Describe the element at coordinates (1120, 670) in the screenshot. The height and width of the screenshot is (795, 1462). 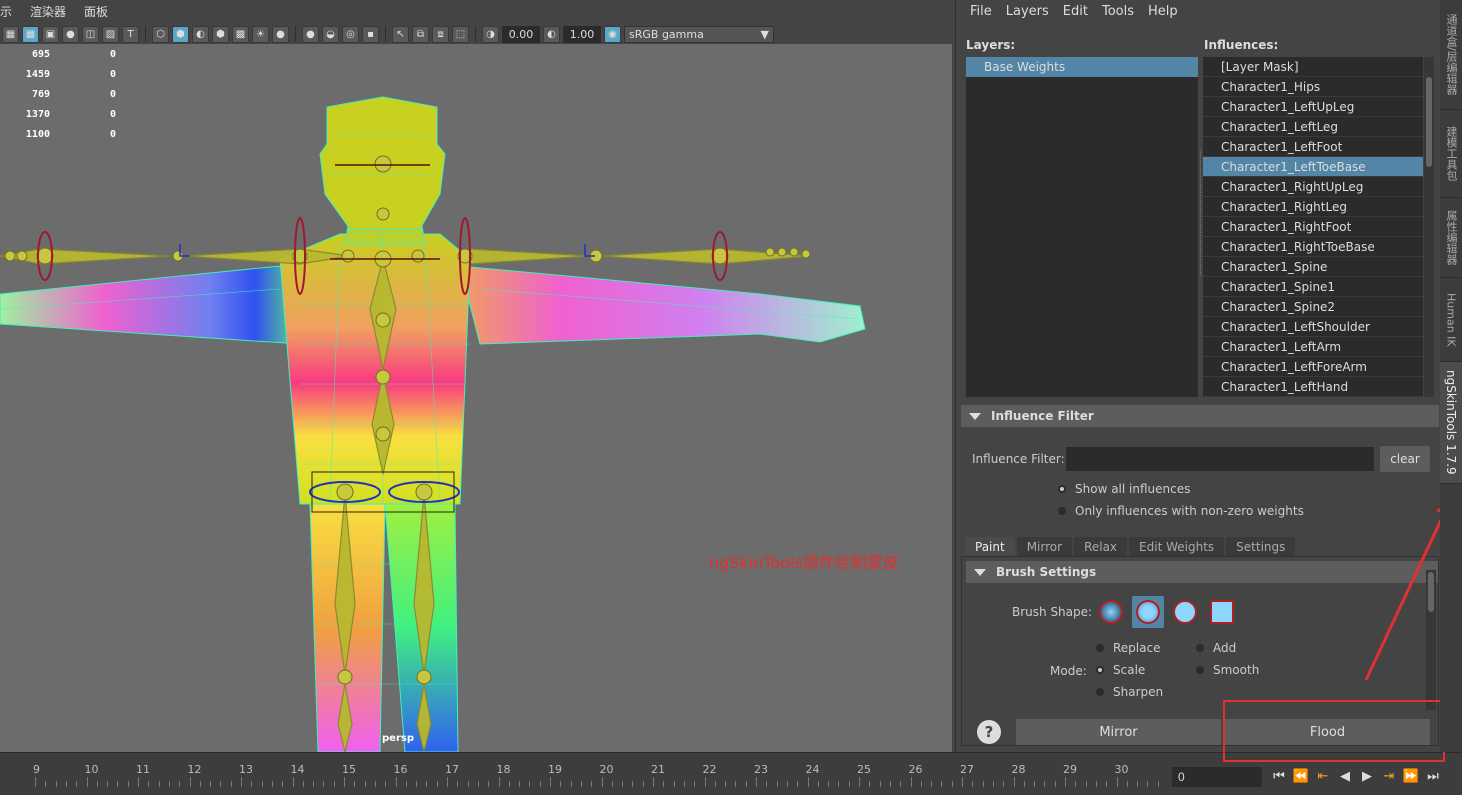
I see `mode-scale: Scale` at that location.